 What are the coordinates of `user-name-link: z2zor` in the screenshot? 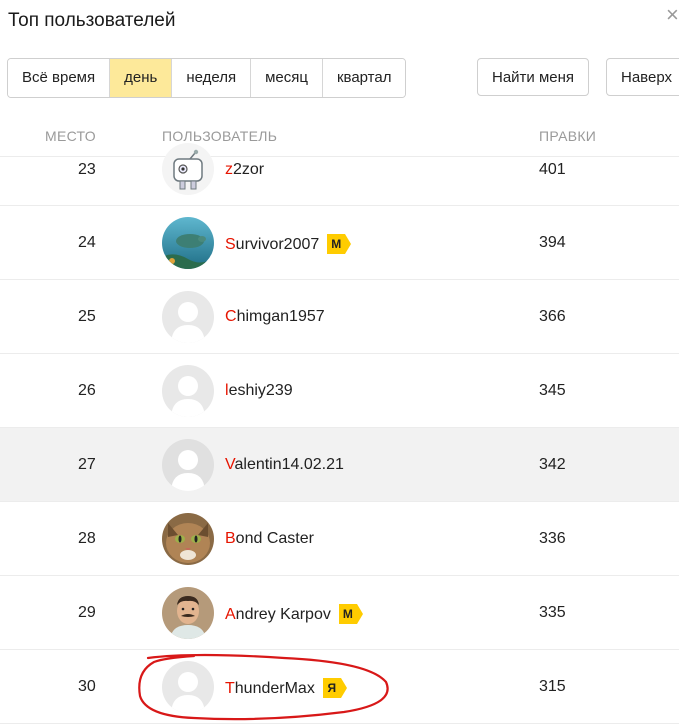 It's located at (244, 170).